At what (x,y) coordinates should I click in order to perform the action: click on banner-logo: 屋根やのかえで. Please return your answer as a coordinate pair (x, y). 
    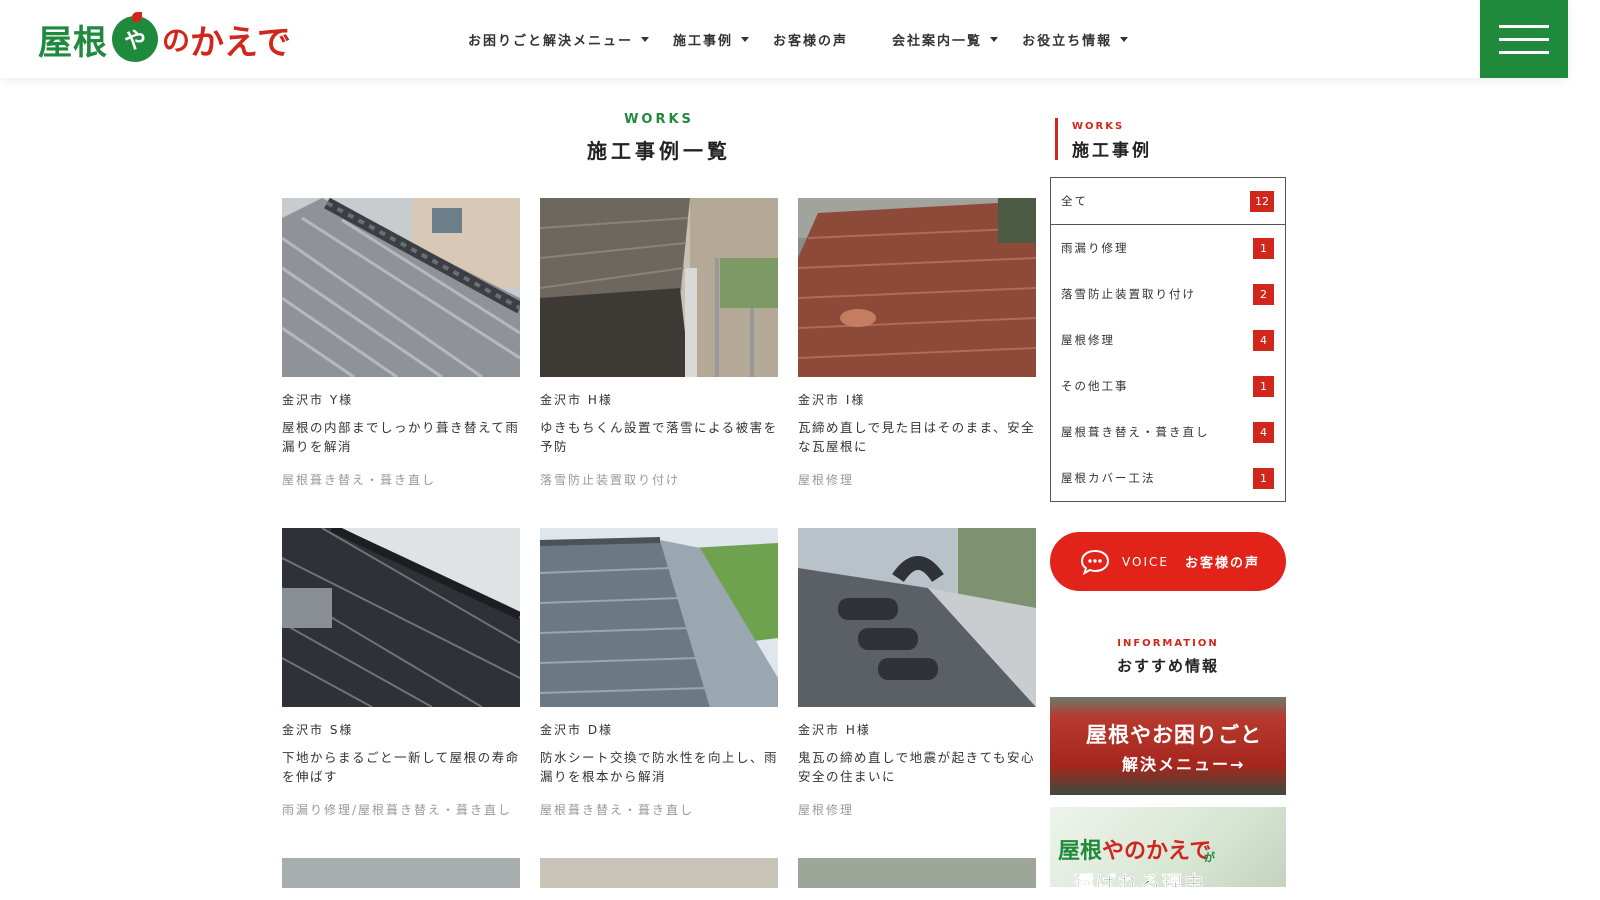
    Looking at the image, I should click on (1134, 849).